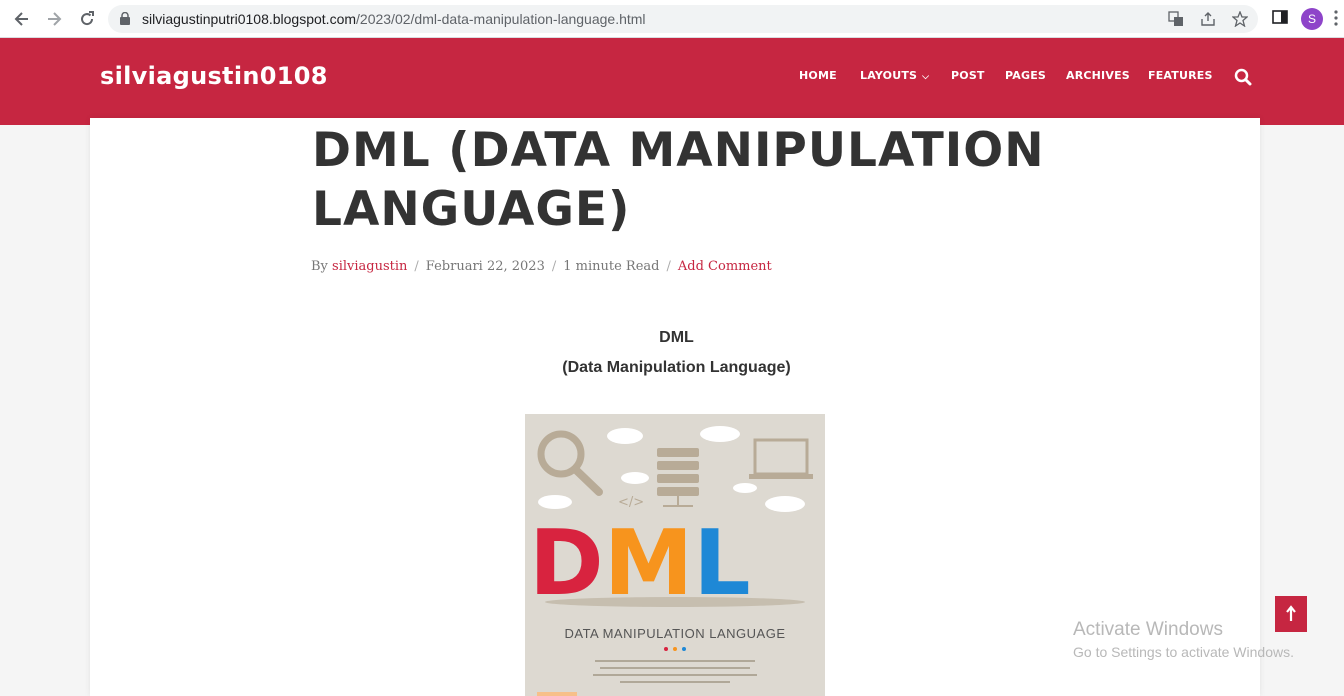 Image resolution: width=1344 pixels, height=696 pixels. Describe the element at coordinates (485, 266) in the screenshot. I see `post-date: Februari 22, 2023` at that location.